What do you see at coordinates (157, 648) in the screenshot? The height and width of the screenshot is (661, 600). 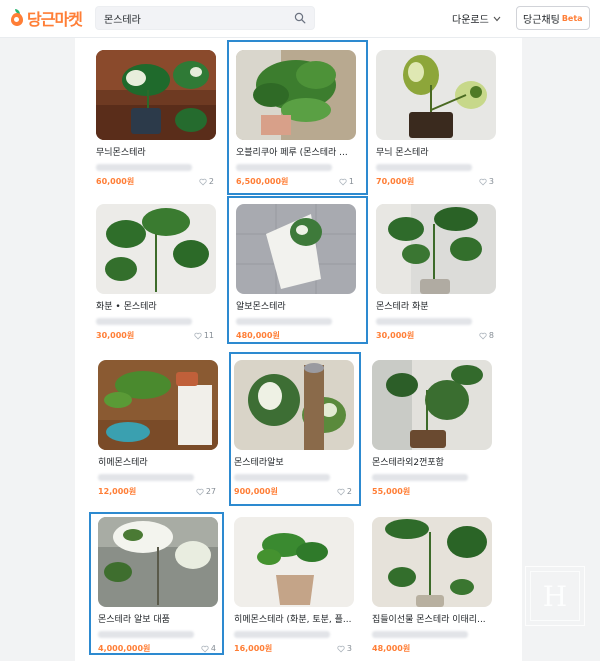 I see `product-meta: 4,000,000원 4` at bounding box center [157, 648].